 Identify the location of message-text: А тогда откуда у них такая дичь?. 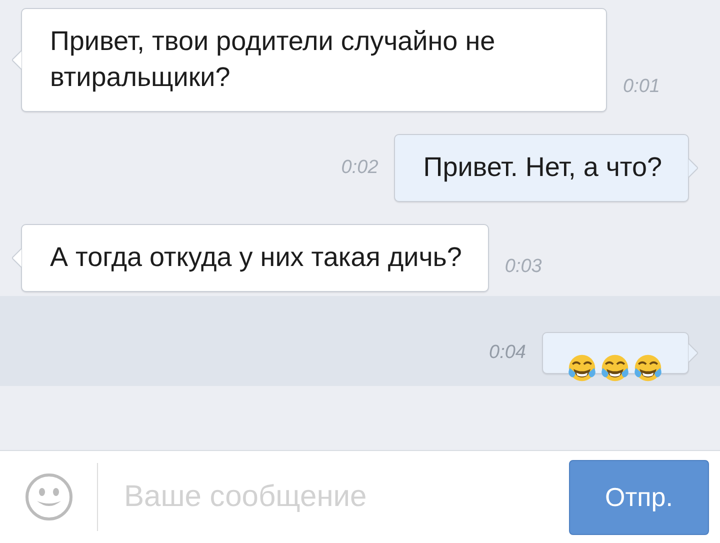
(256, 257).